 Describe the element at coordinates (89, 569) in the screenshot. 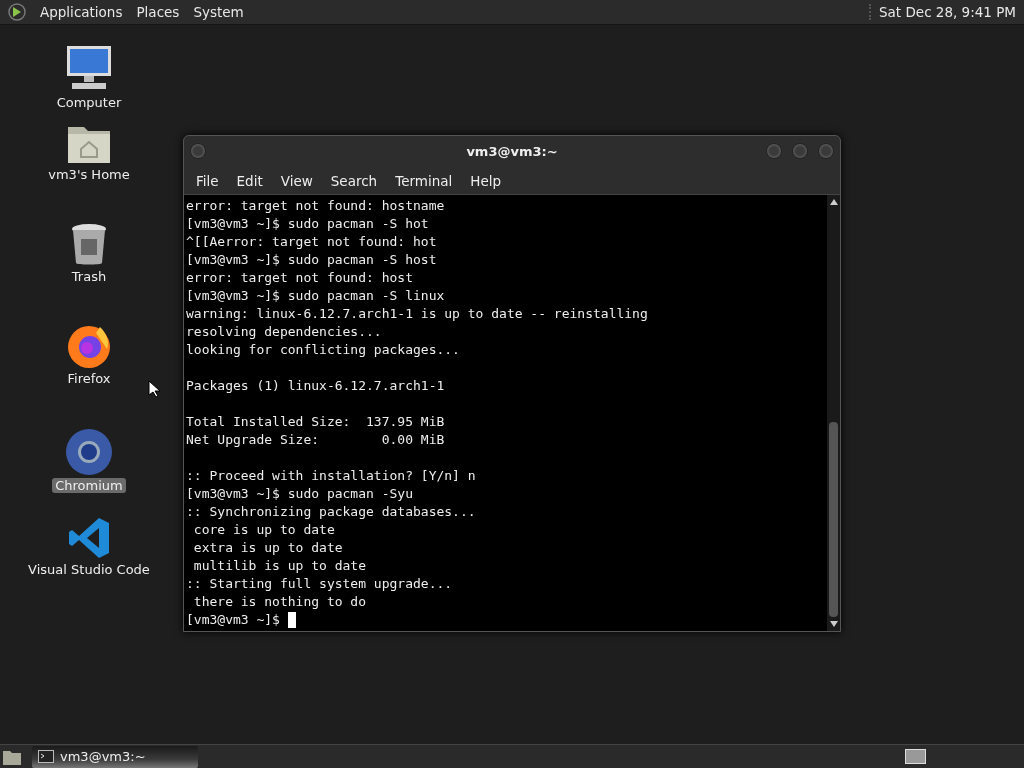

I see `desktop-icon-label: Visual Studio Code` at that location.